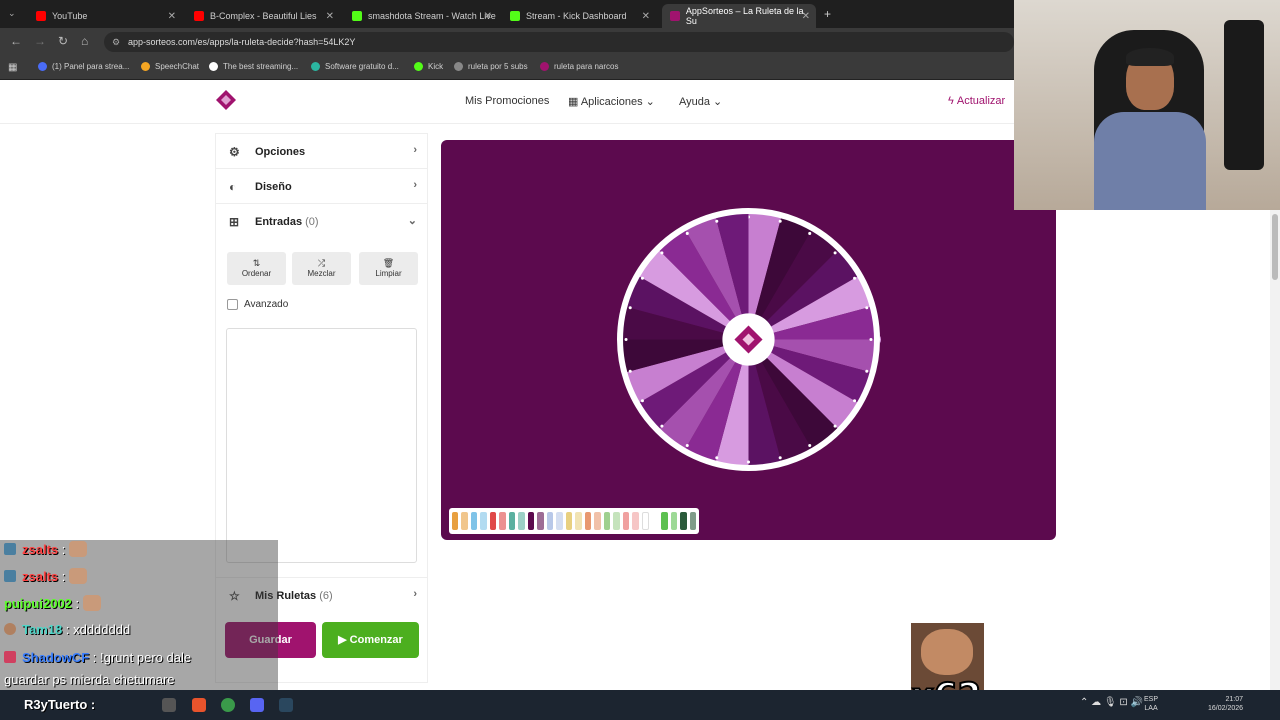  What do you see at coordinates (70, 16) in the screenshot?
I see `tab-title: YouTube` at bounding box center [70, 16].